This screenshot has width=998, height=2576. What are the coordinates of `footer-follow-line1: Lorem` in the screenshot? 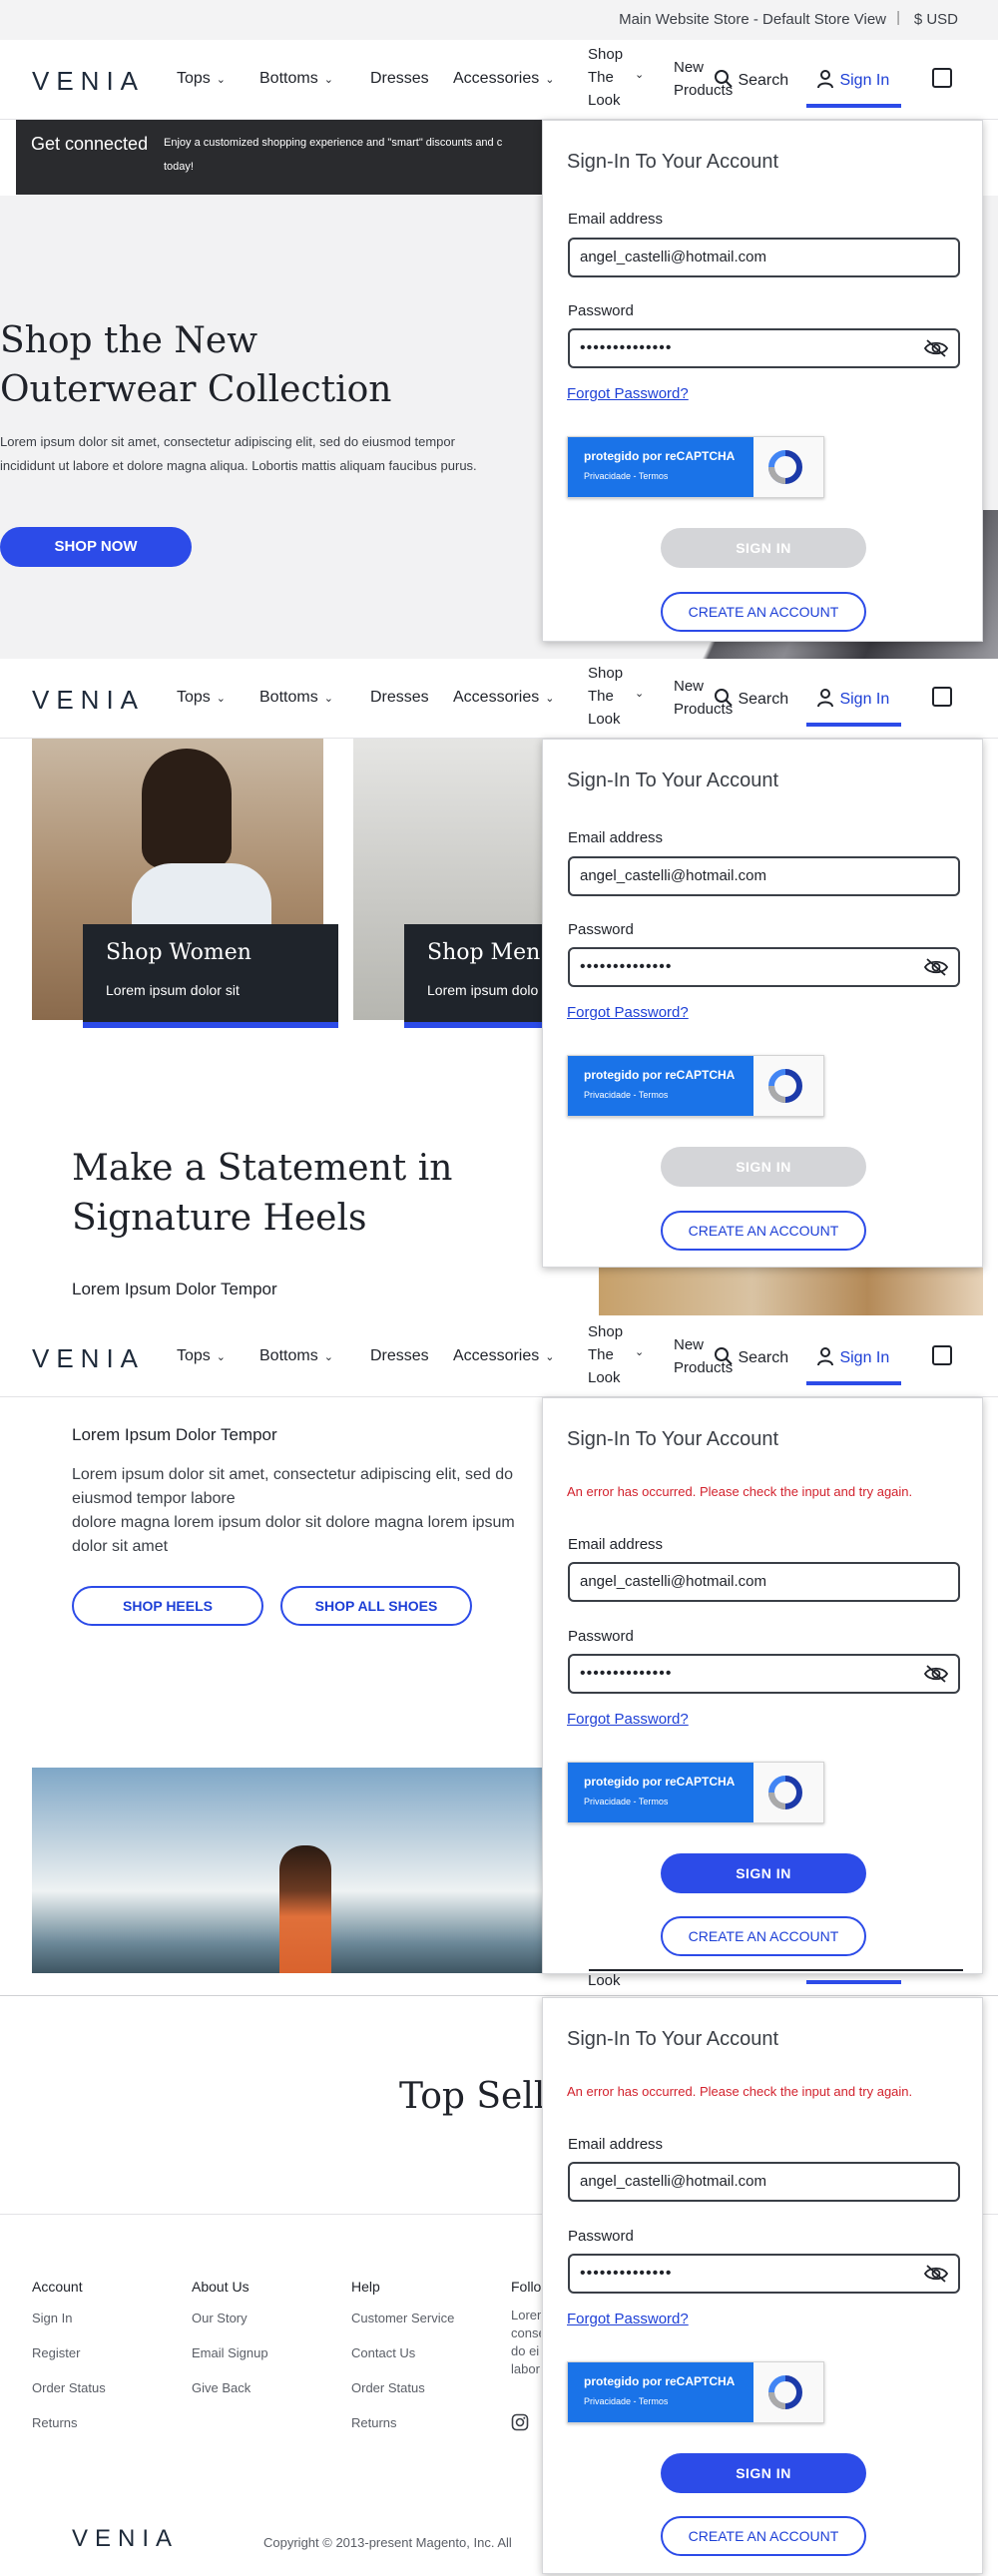 It's located at (526, 2315).